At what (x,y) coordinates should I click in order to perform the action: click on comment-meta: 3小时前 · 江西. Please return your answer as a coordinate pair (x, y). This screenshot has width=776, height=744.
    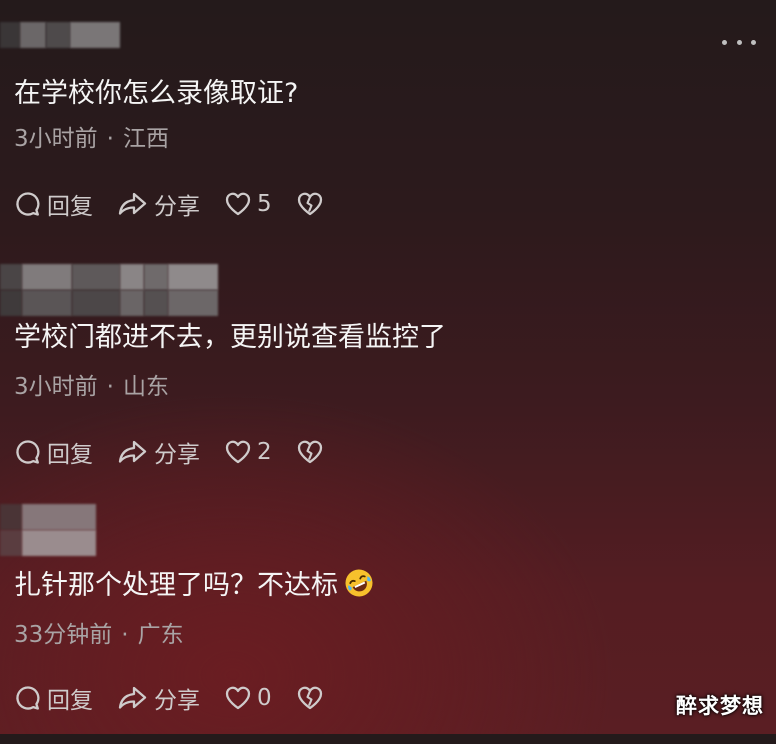
    Looking at the image, I should click on (91, 139).